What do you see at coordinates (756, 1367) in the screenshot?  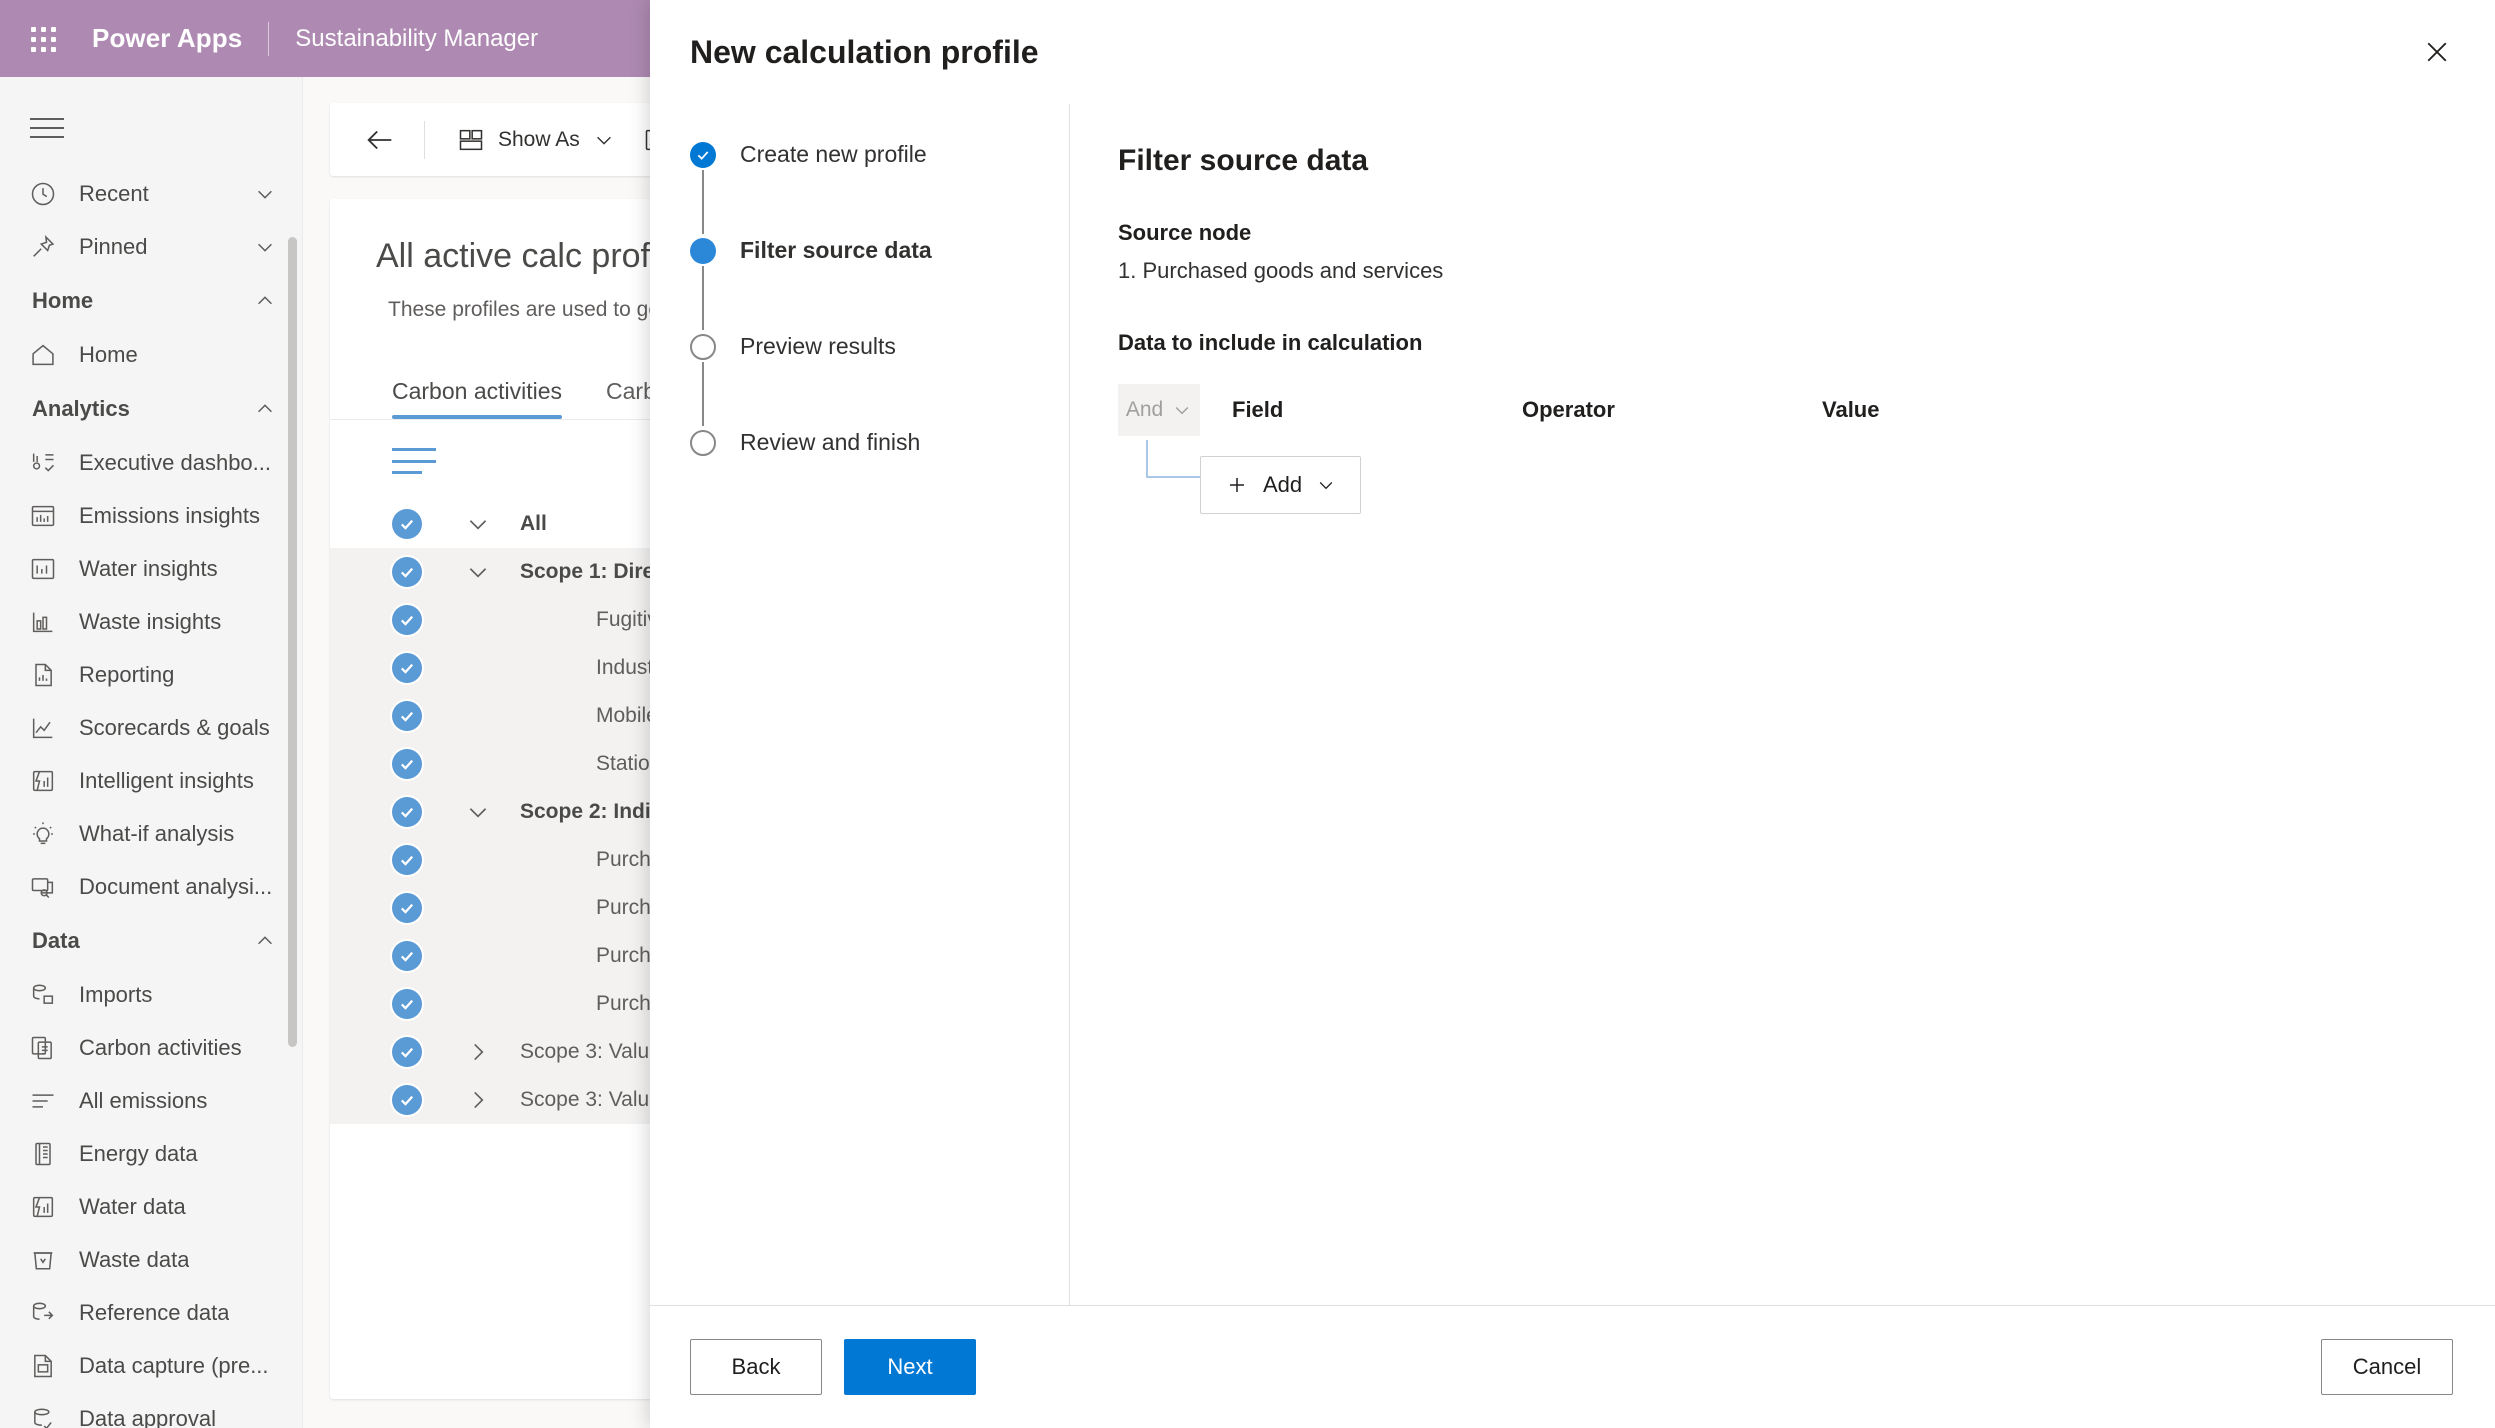 I see `back-button: Back` at bounding box center [756, 1367].